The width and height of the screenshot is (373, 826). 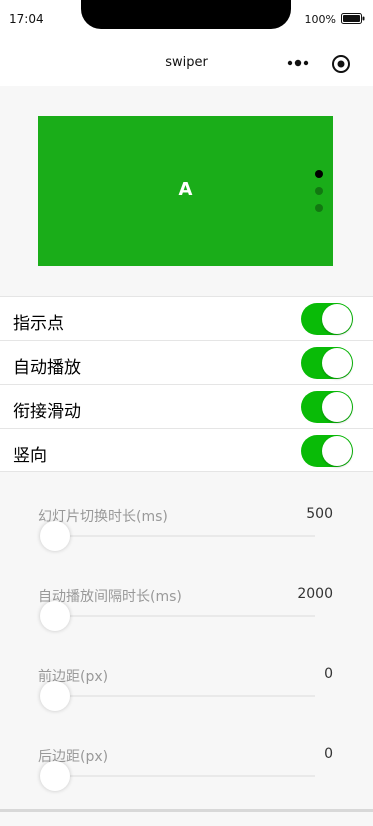 I want to click on slide-label: A, so click(x=185, y=189).